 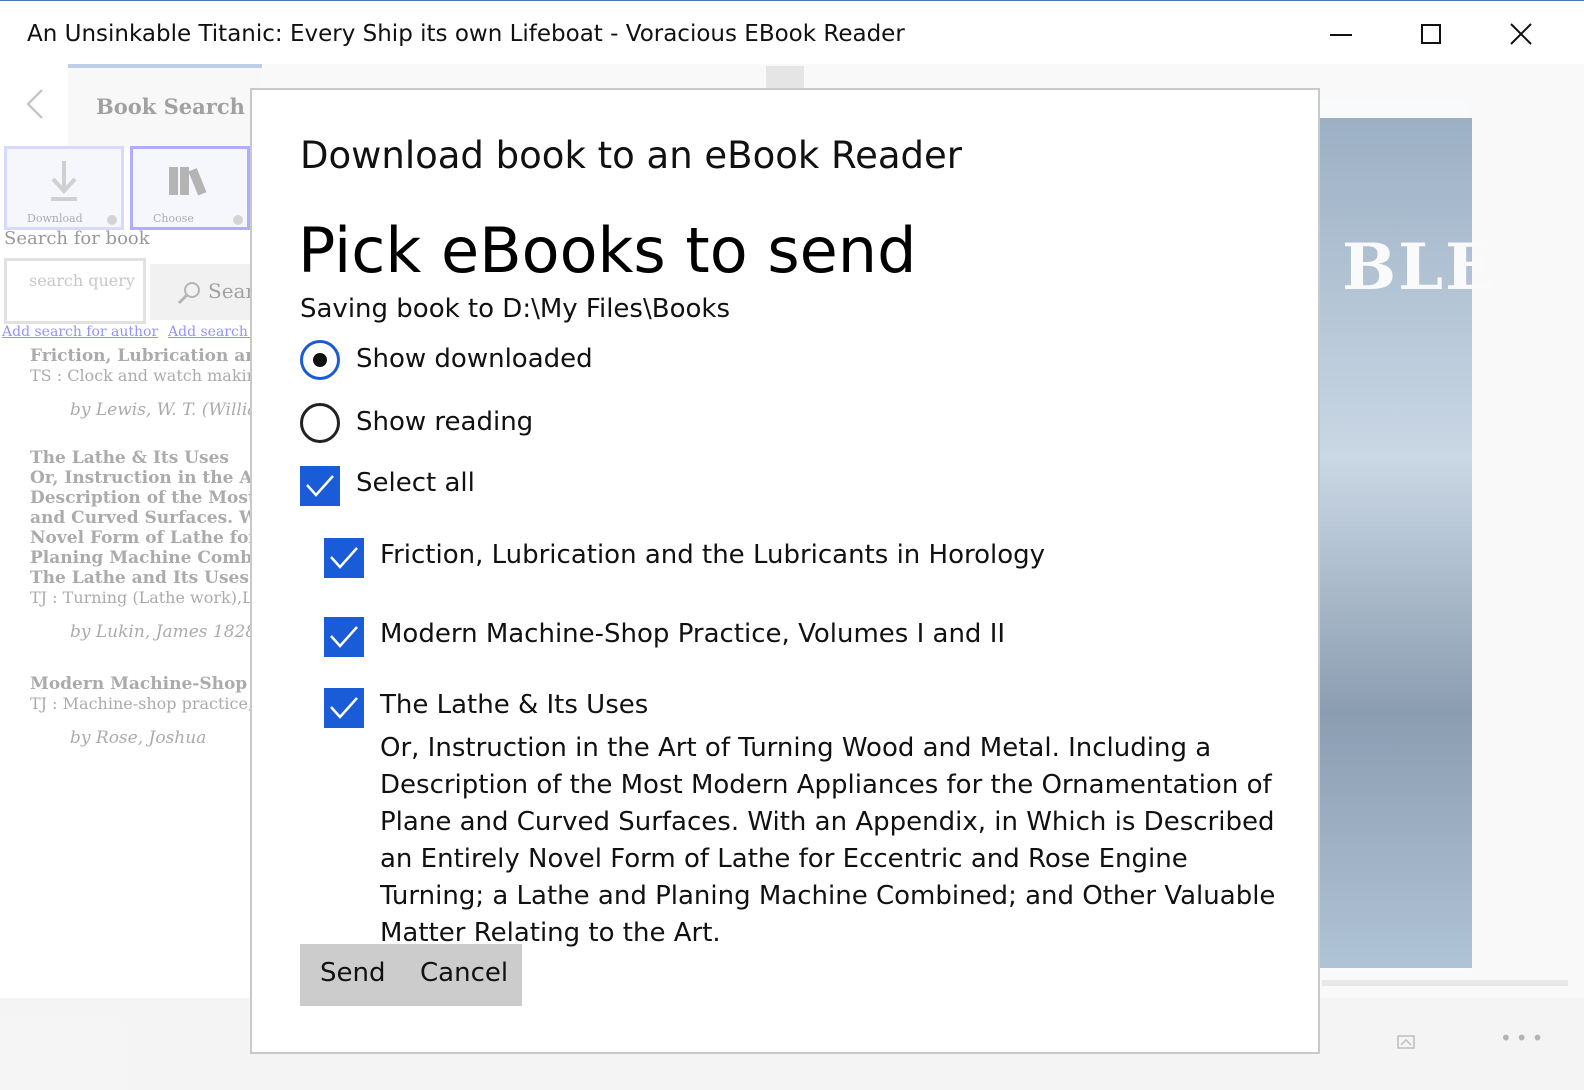 I want to click on maximize-button, so click(x=1431, y=35).